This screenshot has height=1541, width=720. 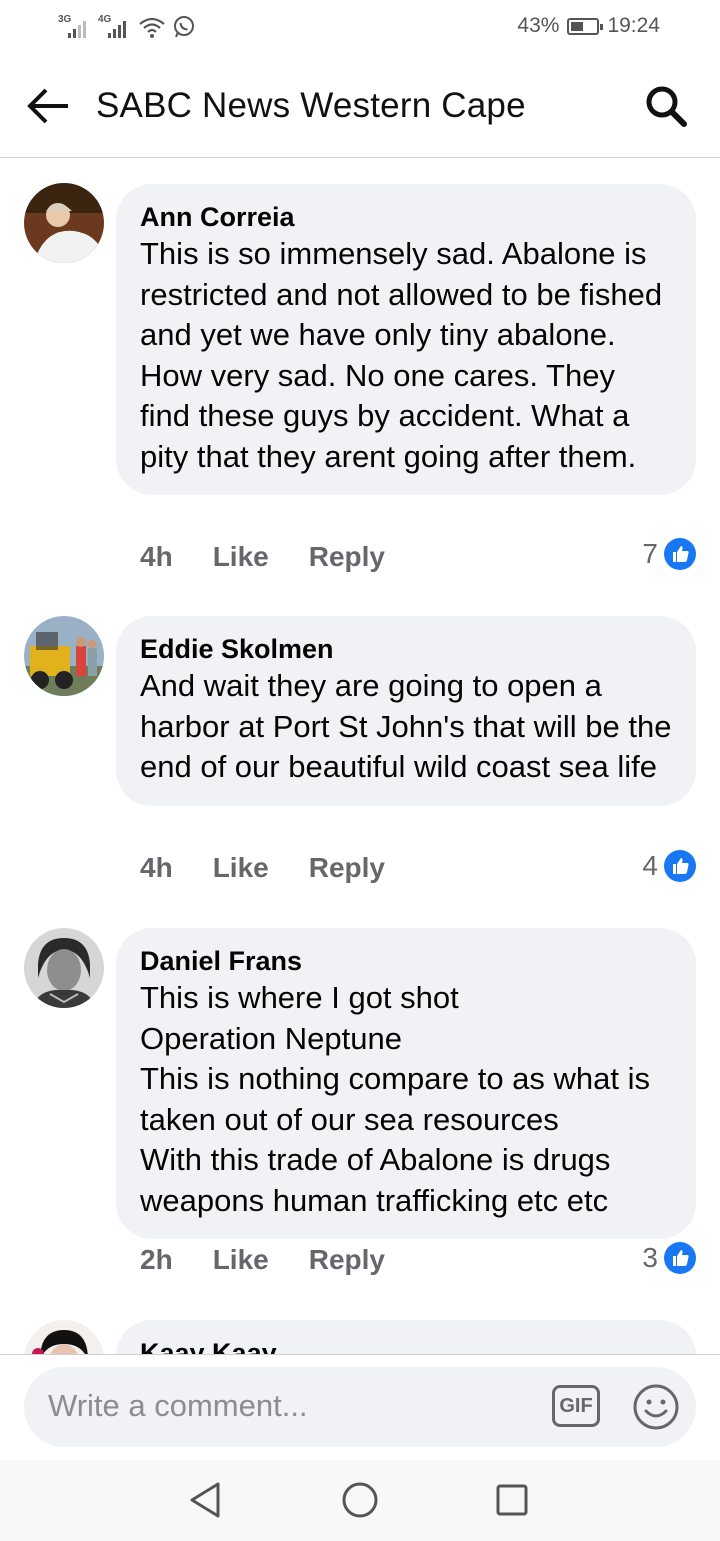 What do you see at coordinates (650, 865) in the screenshot?
I see `reaction-count-value: 4` at bounding box center [650, 865].